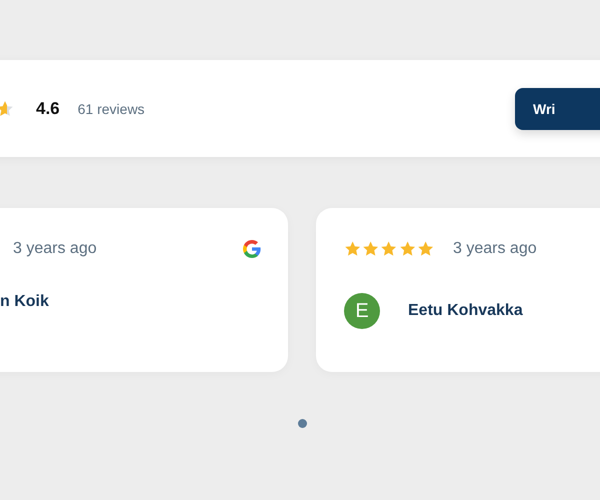  Describe the element at coordinates (465, 311) in the screenshot. I see `reviewer-name: Eetu Kohvakka` at that location.